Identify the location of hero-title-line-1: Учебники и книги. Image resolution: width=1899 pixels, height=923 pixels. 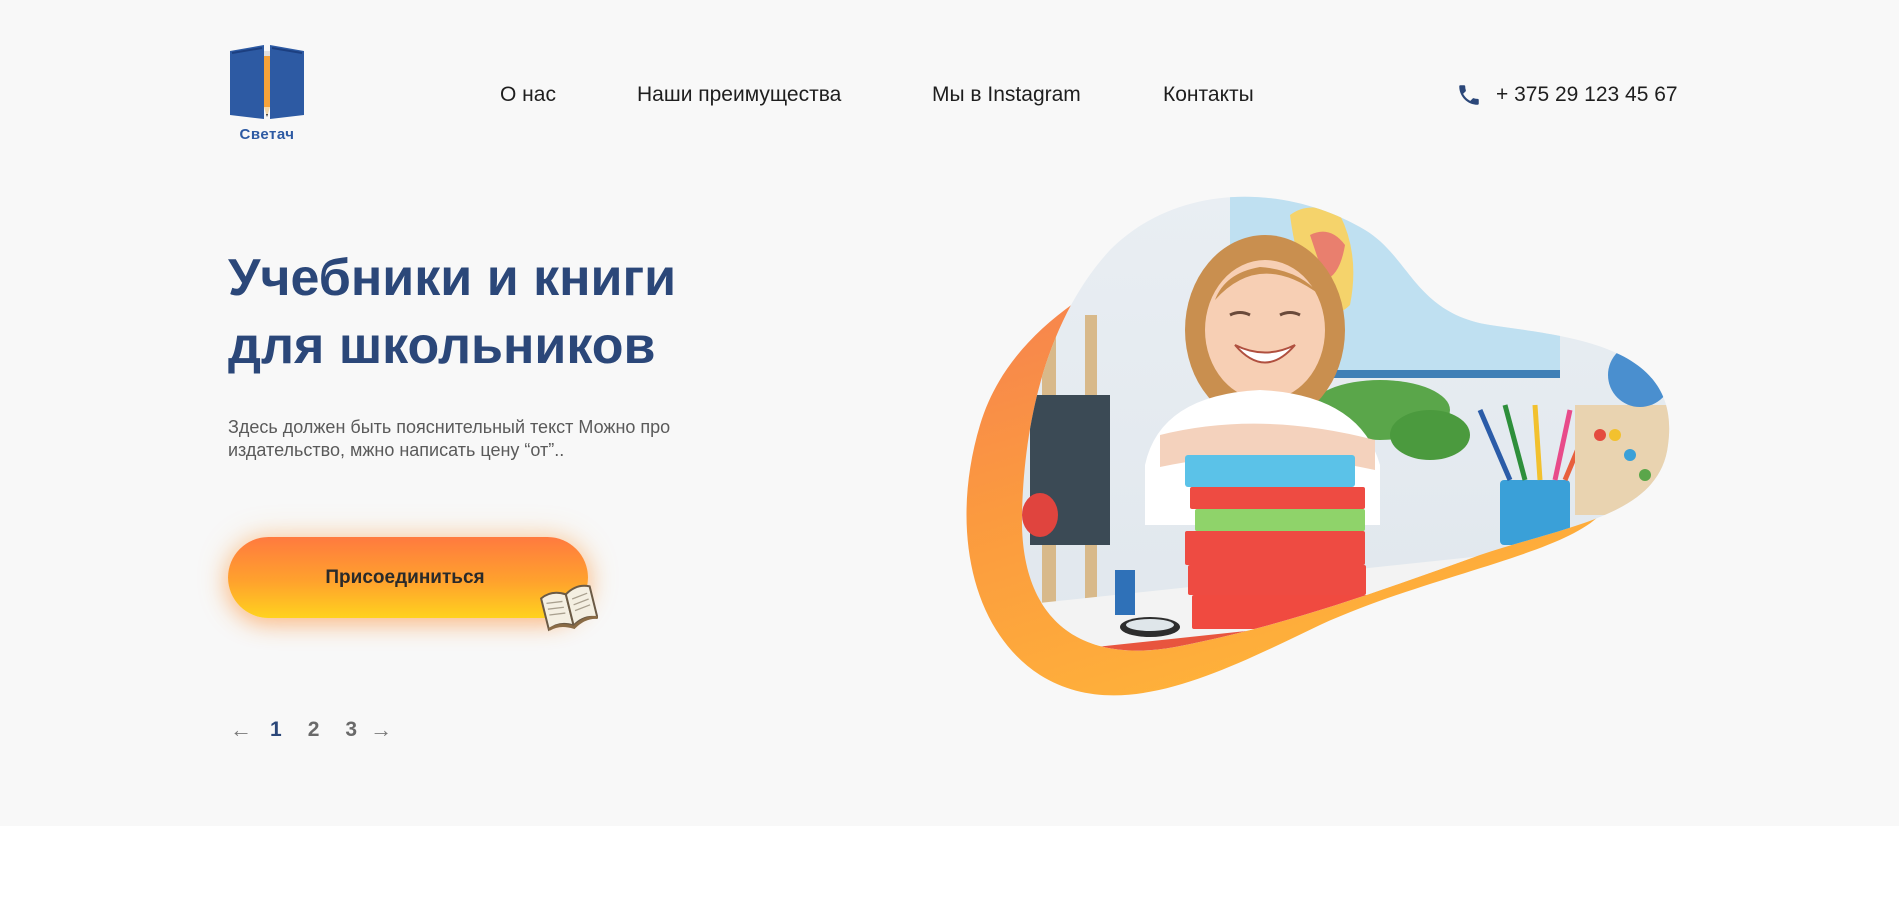
(452, 278).